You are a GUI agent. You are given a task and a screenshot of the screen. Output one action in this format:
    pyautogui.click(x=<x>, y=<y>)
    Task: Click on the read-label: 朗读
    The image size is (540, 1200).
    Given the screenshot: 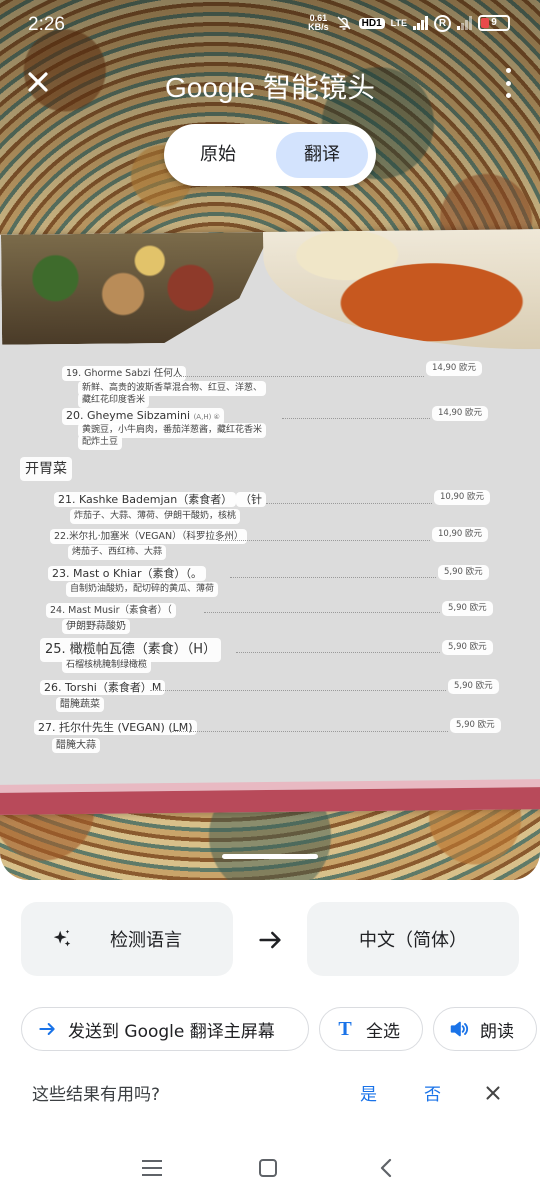 What is the action you would take?
    pyautogui.click(x=497, y=1031)
    